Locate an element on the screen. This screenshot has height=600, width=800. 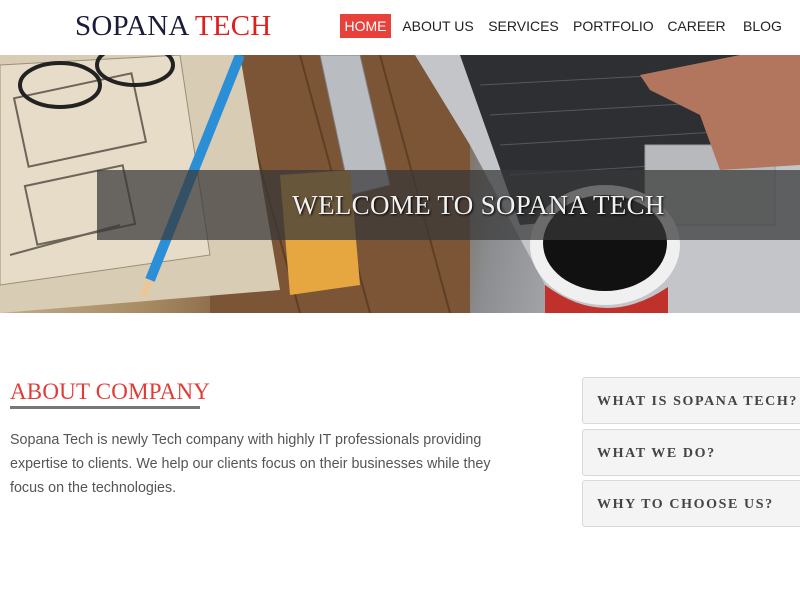
nav-item-about-us: ABOUT US is located at coordinates (438, 26).